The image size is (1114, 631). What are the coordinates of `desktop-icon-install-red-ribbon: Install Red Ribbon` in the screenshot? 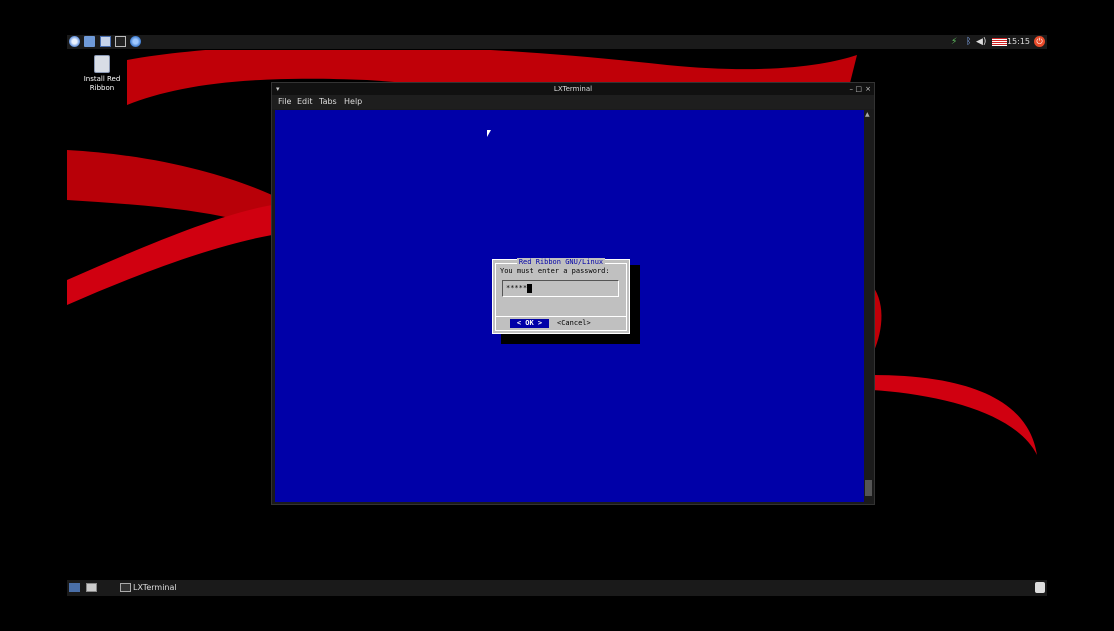 It's located at (102, 74).